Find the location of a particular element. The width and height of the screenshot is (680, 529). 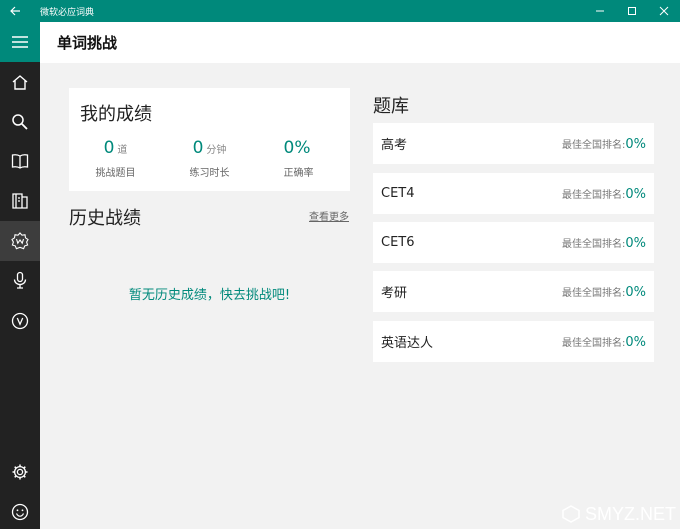

nav-dictionary is located at coordinates (20, 161).